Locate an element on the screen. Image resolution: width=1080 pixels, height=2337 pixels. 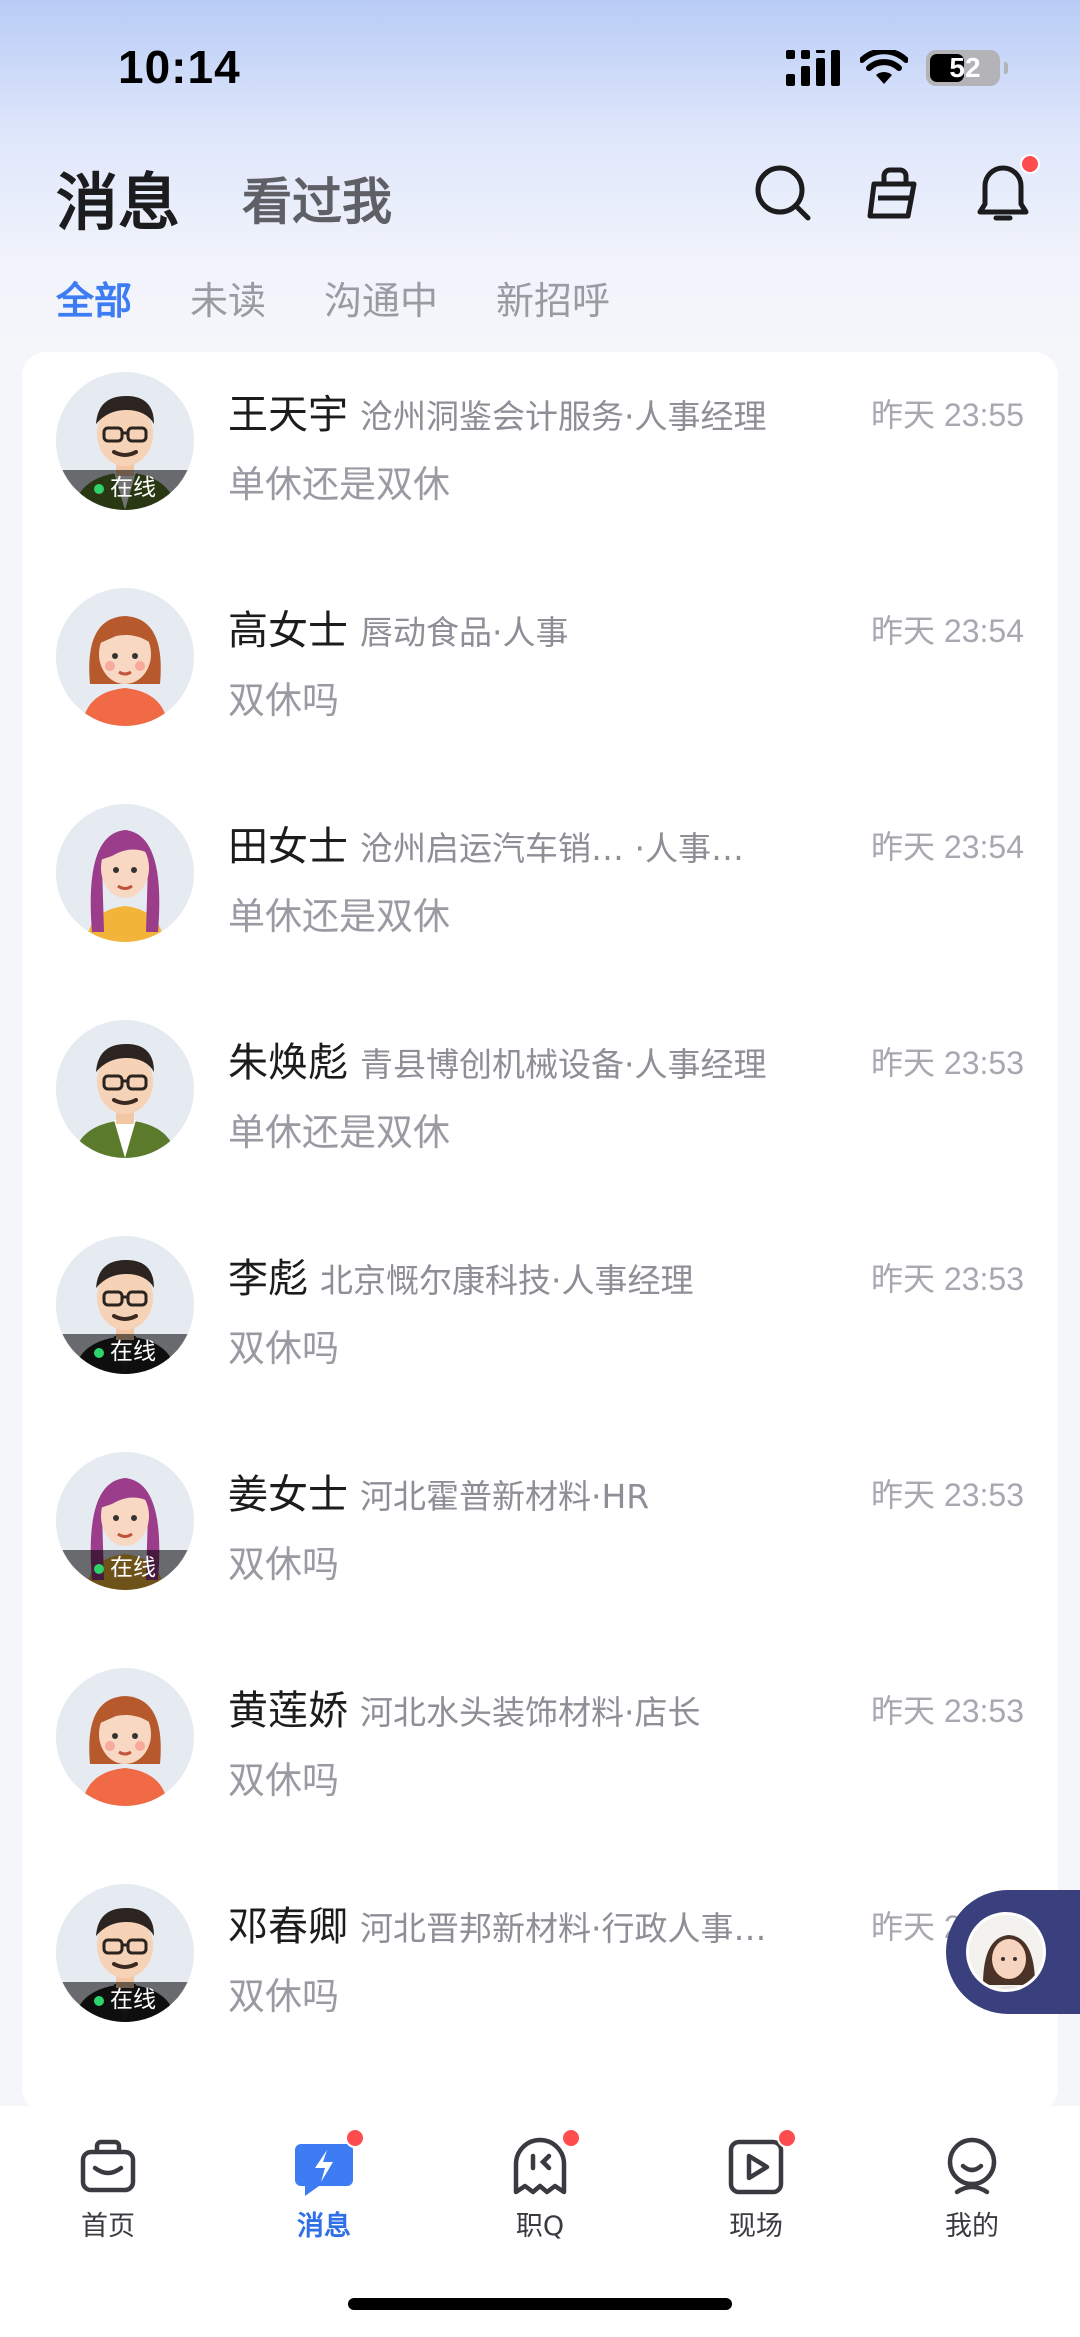
contact-name: 黄莲娇 is located at coordinates (288, 1711).